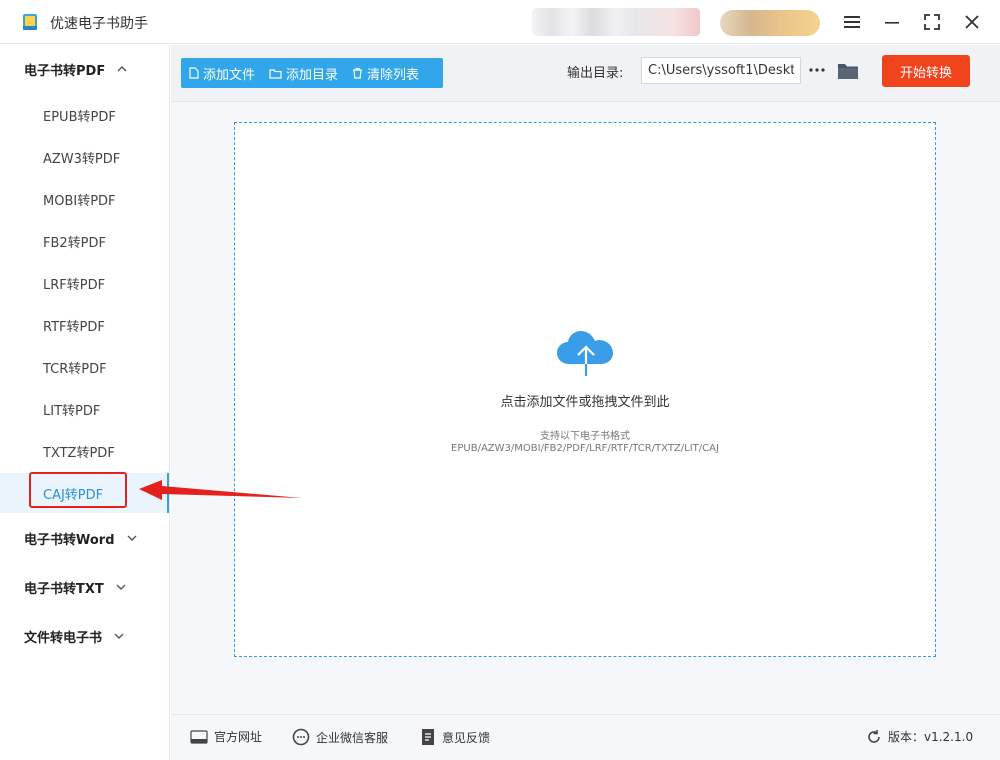 Image resolution: width=1000 pixels, height=760 pixels. I want to click on feedback-link: 意见反馈, so click(455, 737).